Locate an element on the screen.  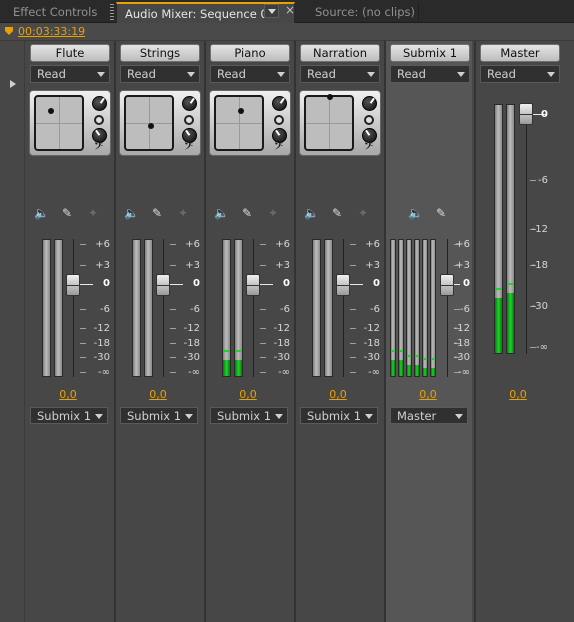
level-meter-left is located at coordinates (226, 308).